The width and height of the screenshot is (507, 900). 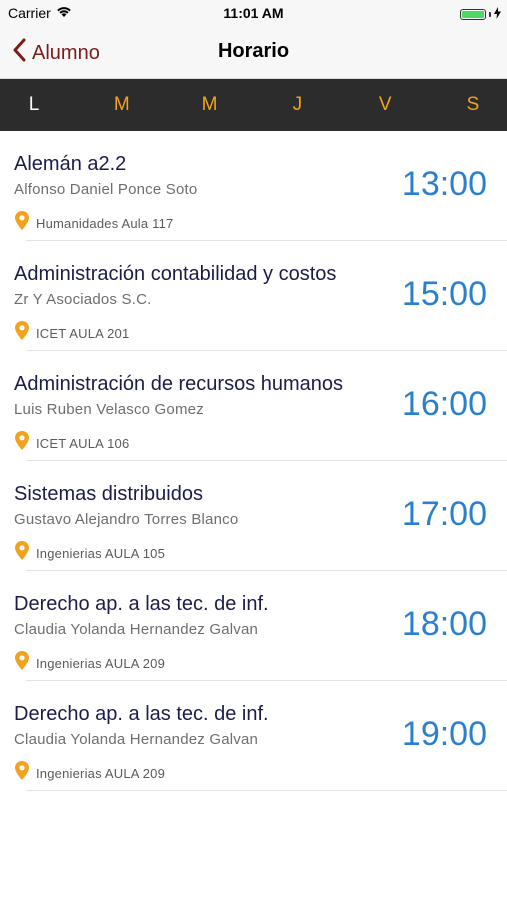 I want to click on location: Ingenierias AULA 105, so click(x=90, y=553).